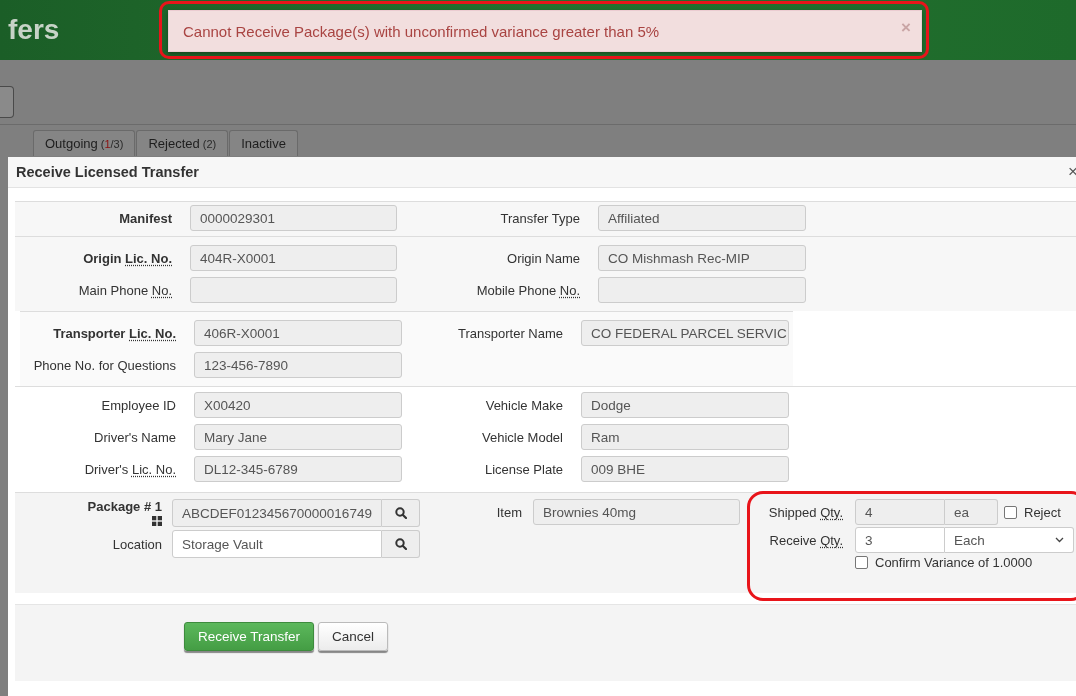 This screenshot has width=1076, height=696. Describe the element at coordinates (543, 258) in the screenshot. I see `field-label: Origin Name` at that location.